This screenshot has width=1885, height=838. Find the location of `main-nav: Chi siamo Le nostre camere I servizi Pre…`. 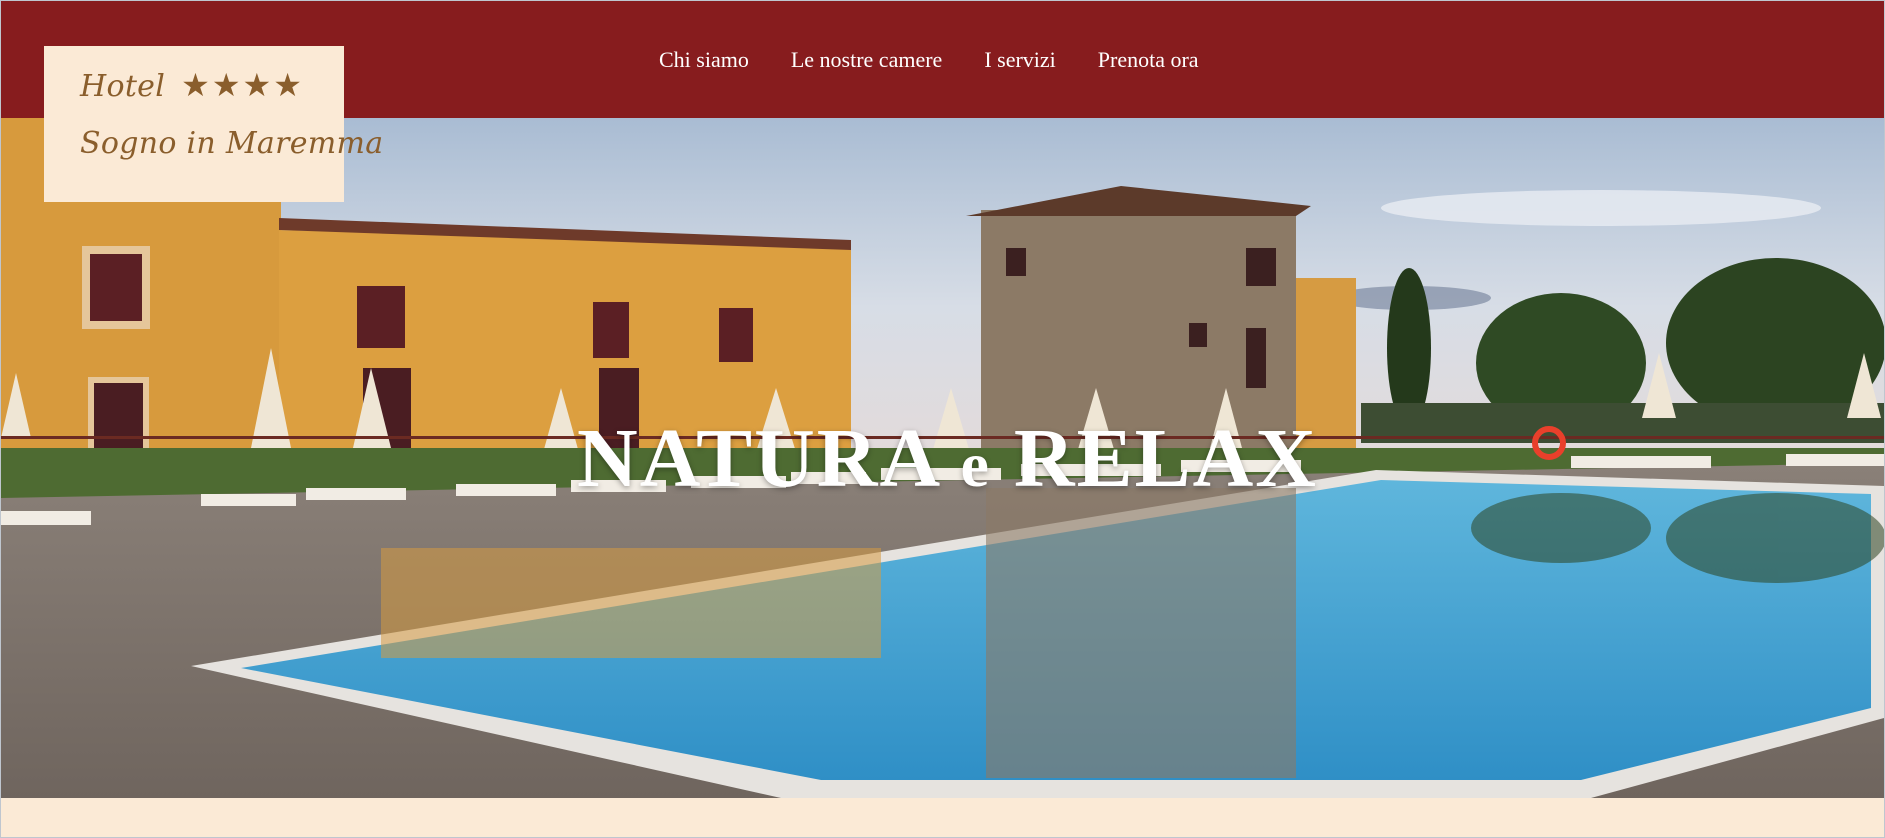

main-nav: Chi siamo Le nostre camere I servizi Pre… is located at coordinates (929, 60).